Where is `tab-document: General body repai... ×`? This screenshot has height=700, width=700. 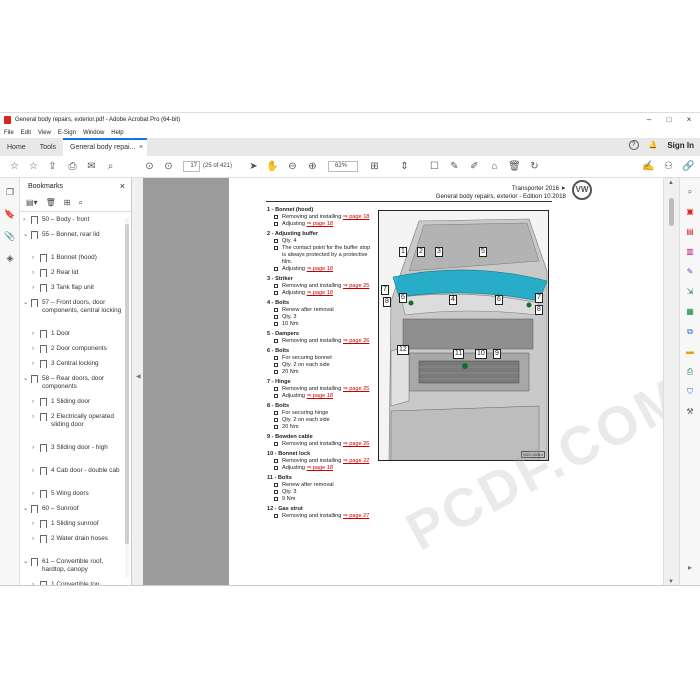
tab-document: General body repai... × is located at coordinates (105, 147).